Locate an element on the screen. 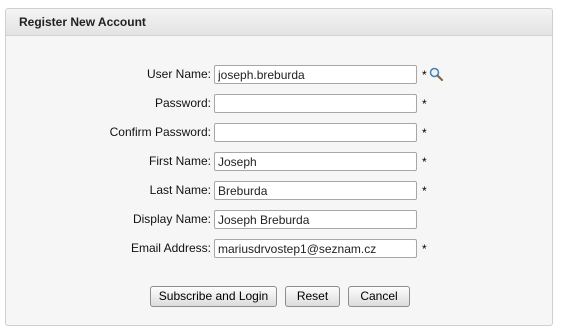 The image size is (561, 335). last-name-row: Last Name: * is located at coordinates (280, 191).